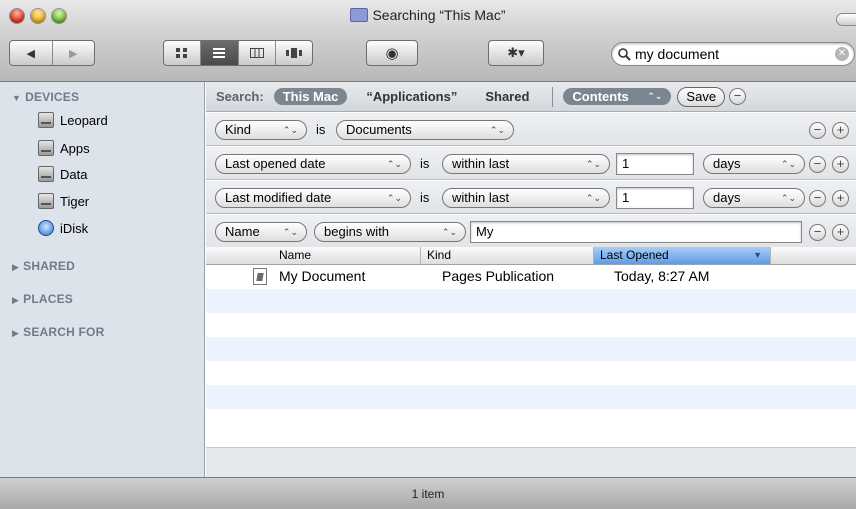 This screenshot has height=509, width=856. Describe the element at coordinates (313, 255) in the screenshot. I see `column-header-name: Name` at that location.